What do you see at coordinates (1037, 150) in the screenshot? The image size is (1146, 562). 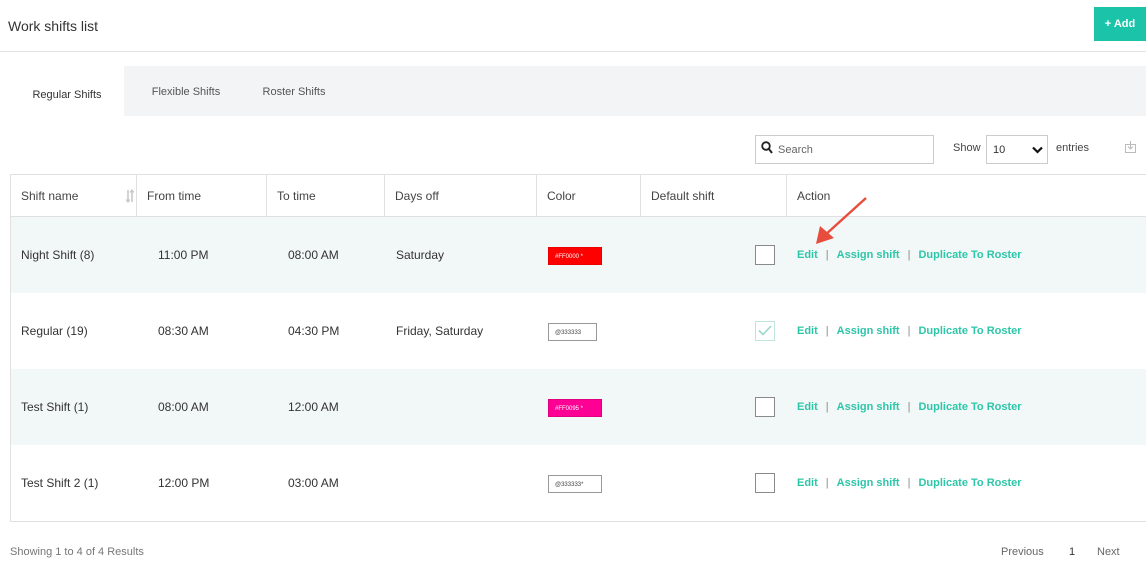 I see `chevron-down-icon` at bounding box center [1037, 150].